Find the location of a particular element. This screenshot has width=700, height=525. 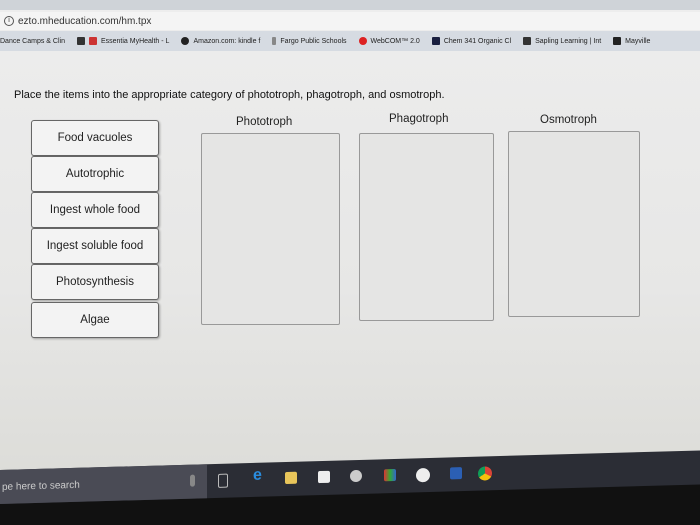

draggable-item: Food vacuoles is located at coordinates (95, 138).